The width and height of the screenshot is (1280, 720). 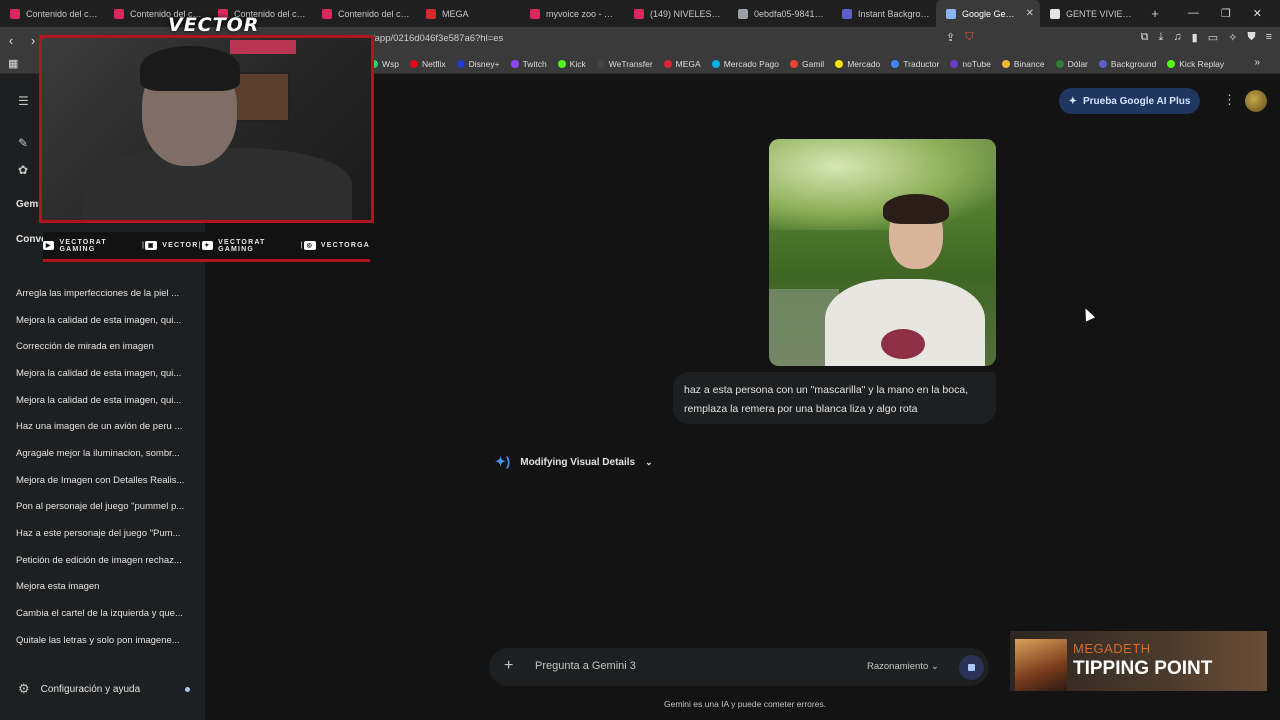 What do you see at coordinates (971, 667) in the screenshot?
I see `stop-generation-button` at bounding box center [971, 667].